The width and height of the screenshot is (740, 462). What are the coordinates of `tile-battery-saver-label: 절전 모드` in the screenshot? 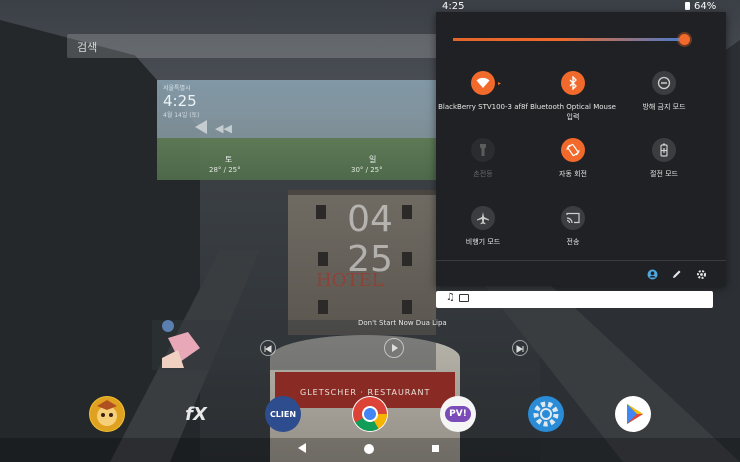 It's located at (664, 174).